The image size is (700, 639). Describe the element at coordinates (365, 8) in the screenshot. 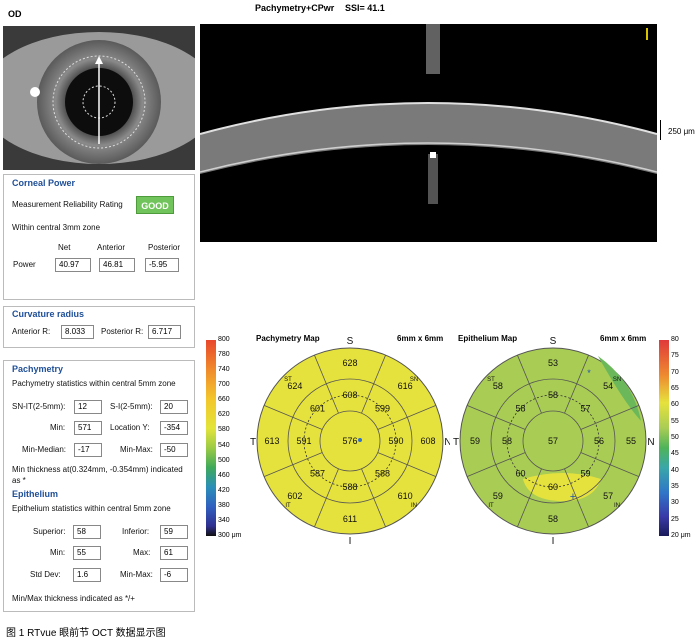

I see `ssi-value: SSI= 41.1` at that location.